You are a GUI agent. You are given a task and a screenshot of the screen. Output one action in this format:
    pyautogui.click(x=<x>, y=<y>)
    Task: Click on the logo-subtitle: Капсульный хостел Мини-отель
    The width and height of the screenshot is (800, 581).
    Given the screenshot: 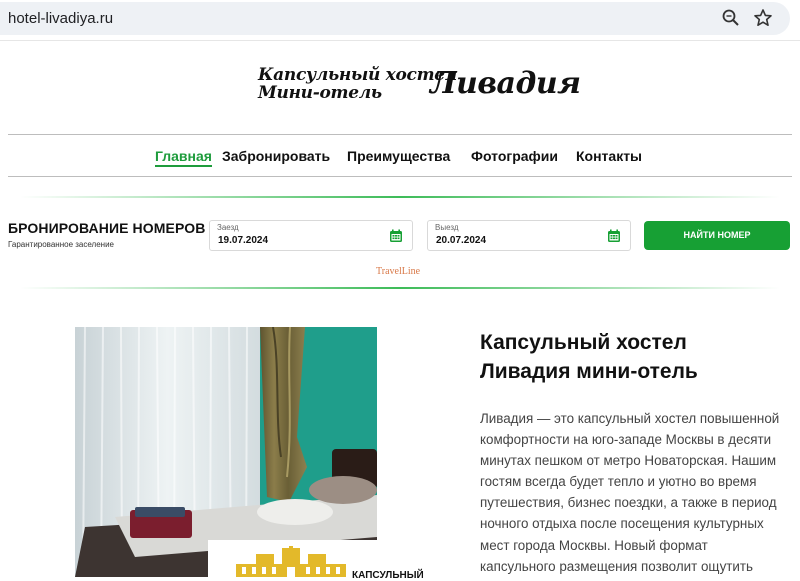 What is the action you would take?
    pyautogui.click(x=357, y=84)
    